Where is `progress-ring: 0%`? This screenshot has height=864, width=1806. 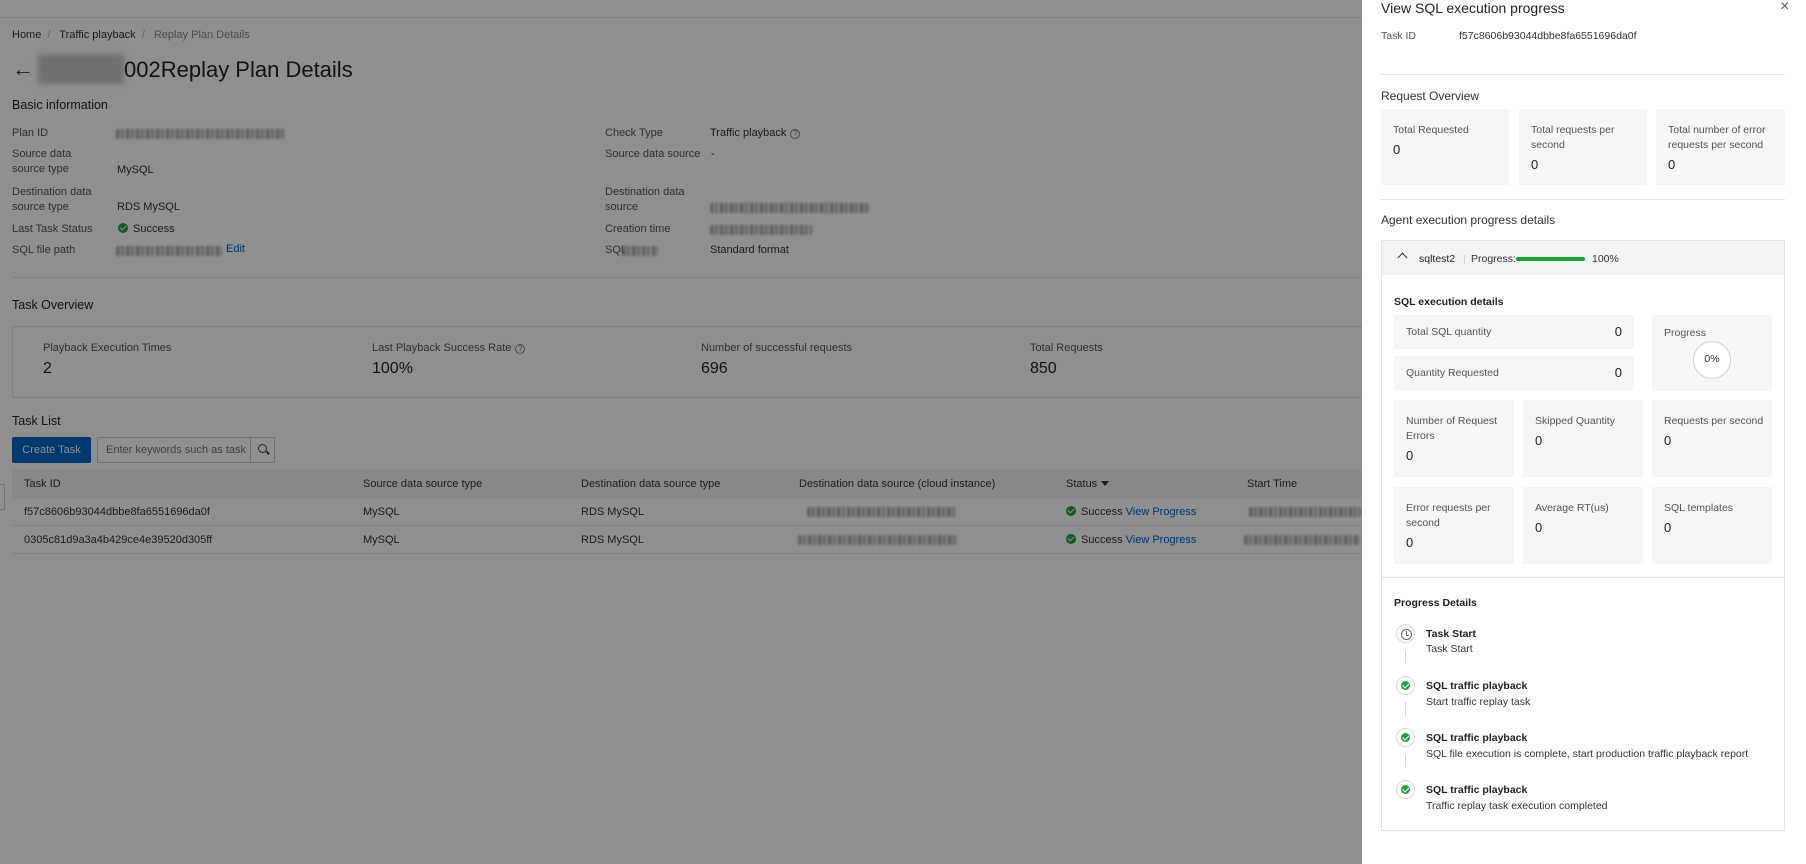
progress-ring: 0% is located at coordinates (1712, 360).